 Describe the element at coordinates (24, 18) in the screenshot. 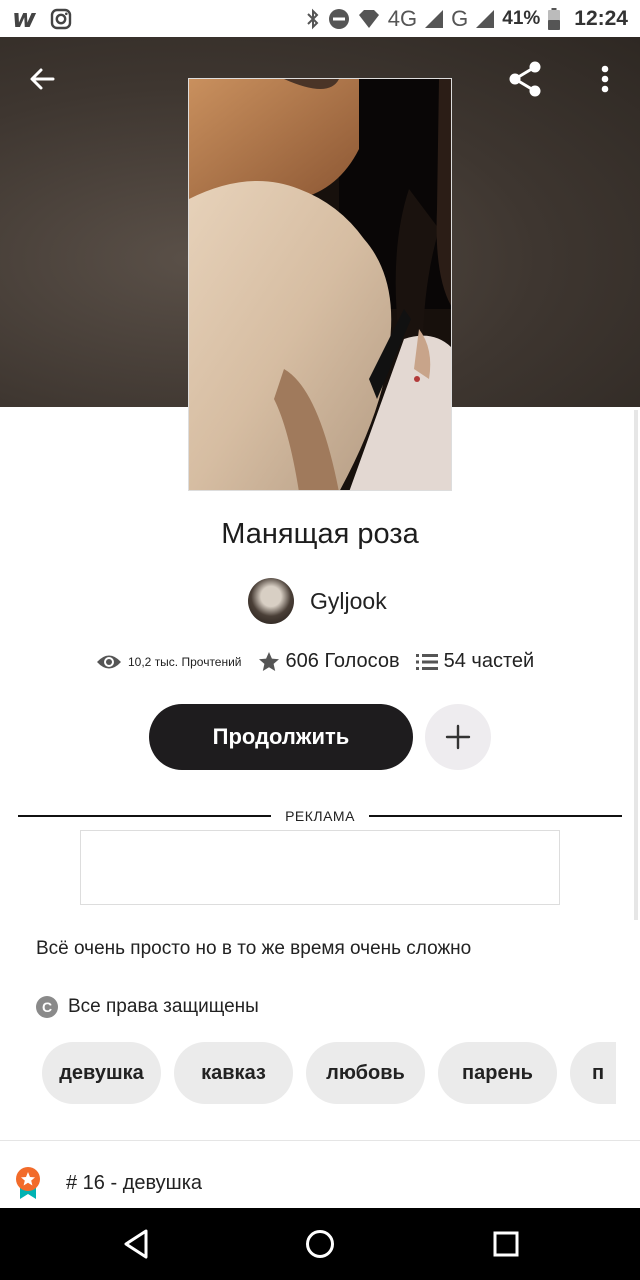

I see `wattpad-logo-icon: w` at that location.